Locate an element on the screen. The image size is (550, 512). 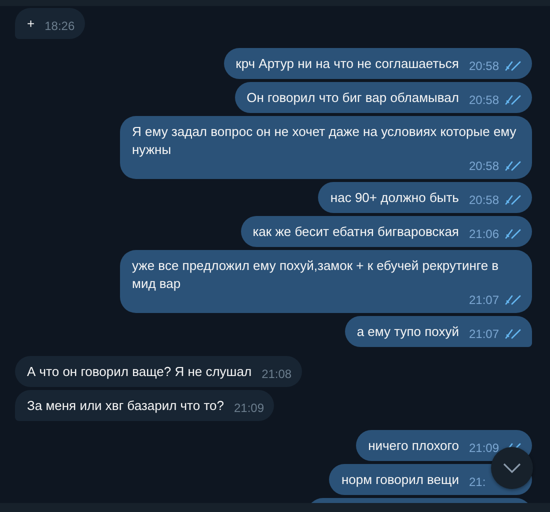
message-text: Он говорил что биг вар обламывал is located at coordinates (352, 98).